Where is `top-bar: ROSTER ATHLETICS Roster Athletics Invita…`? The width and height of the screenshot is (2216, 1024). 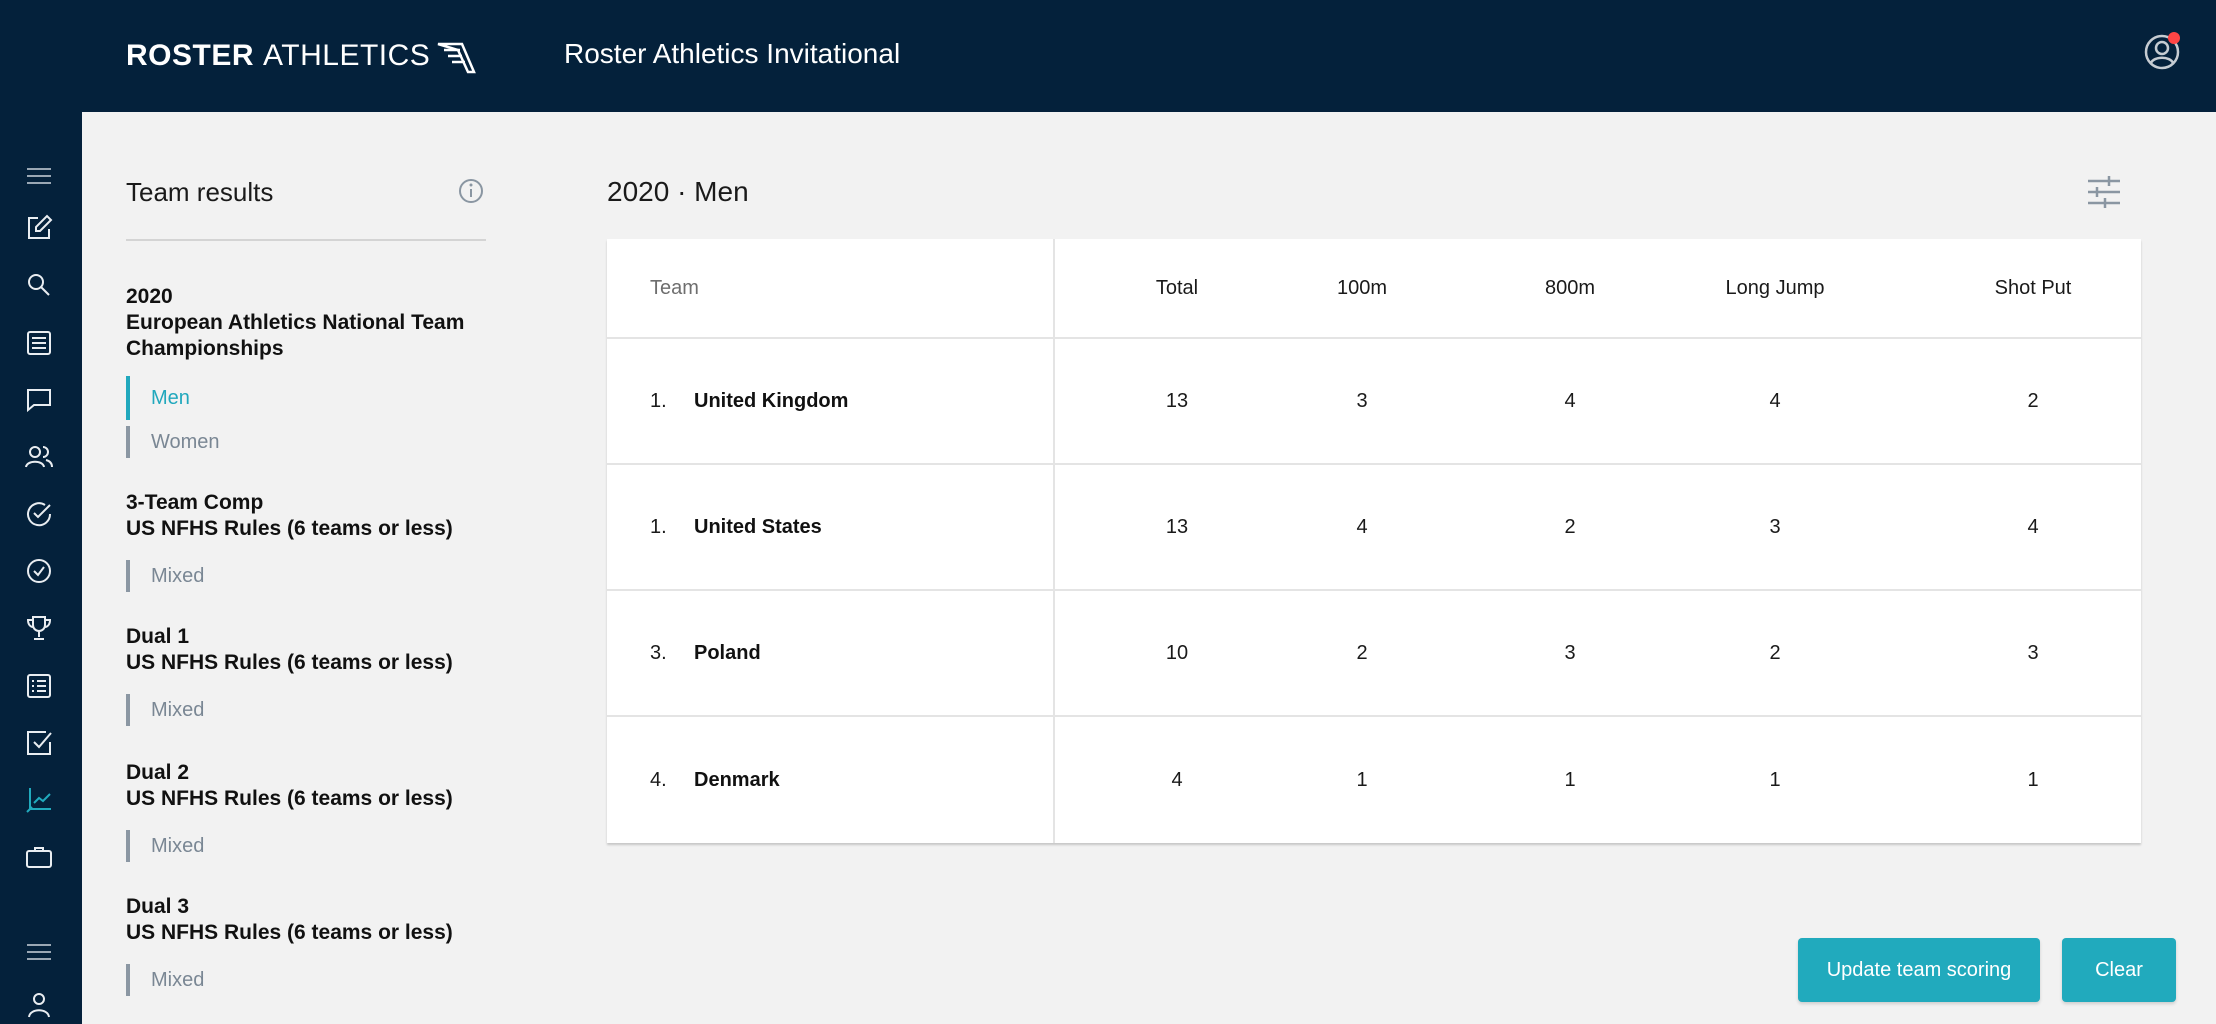
top-bar: ROSTER ATHLETICS Roster Athletics Invita… is located at coordinates (1108, 56).